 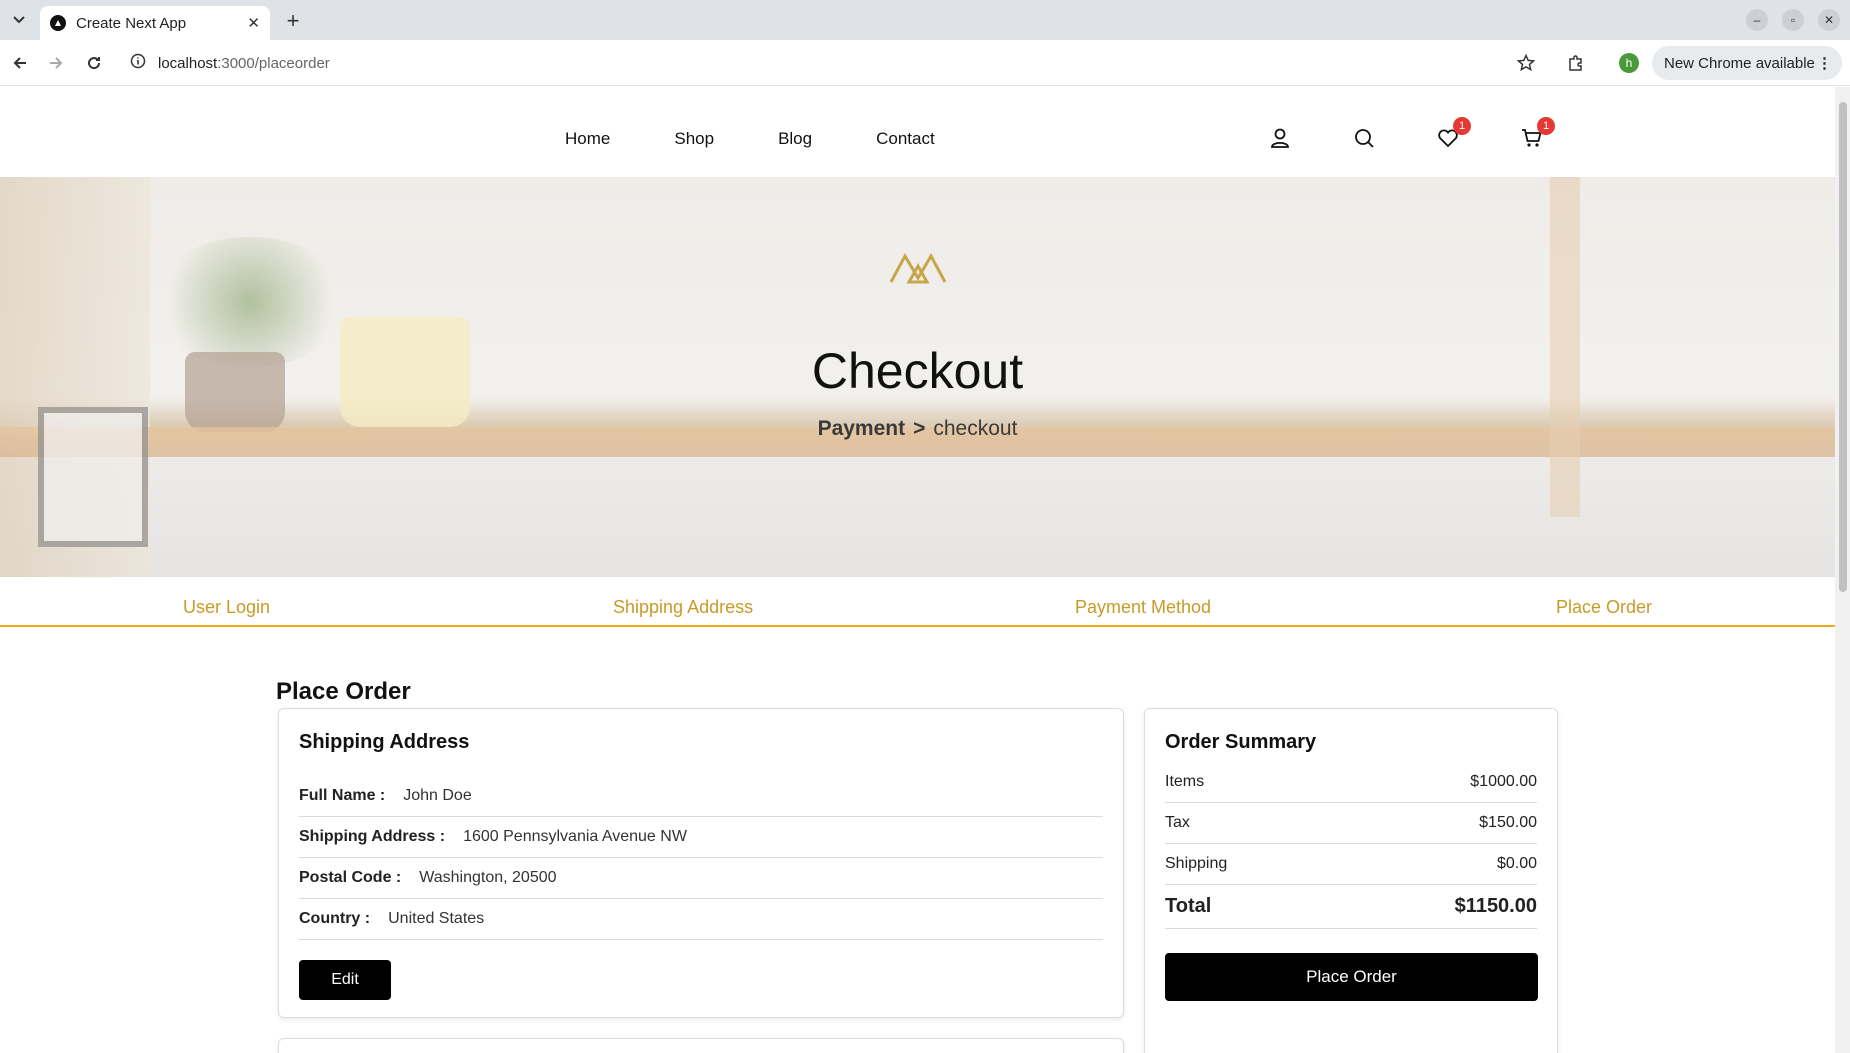 I want to click on restore-icon: ▫, so click(x=1793, y=20).